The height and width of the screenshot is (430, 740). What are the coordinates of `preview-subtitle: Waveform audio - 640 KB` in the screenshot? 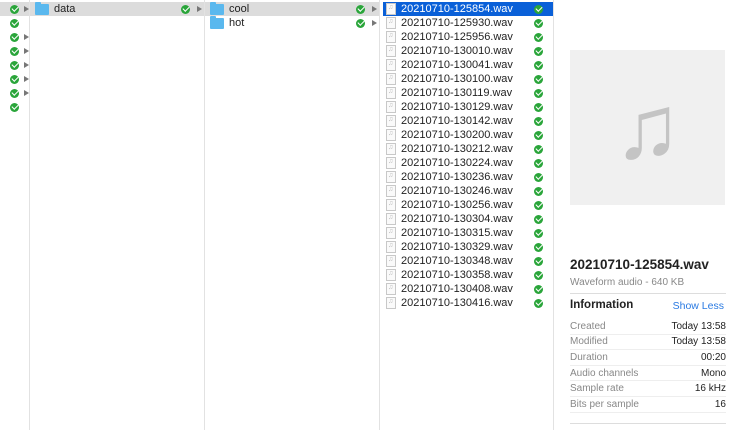 It's located at (627, 282).